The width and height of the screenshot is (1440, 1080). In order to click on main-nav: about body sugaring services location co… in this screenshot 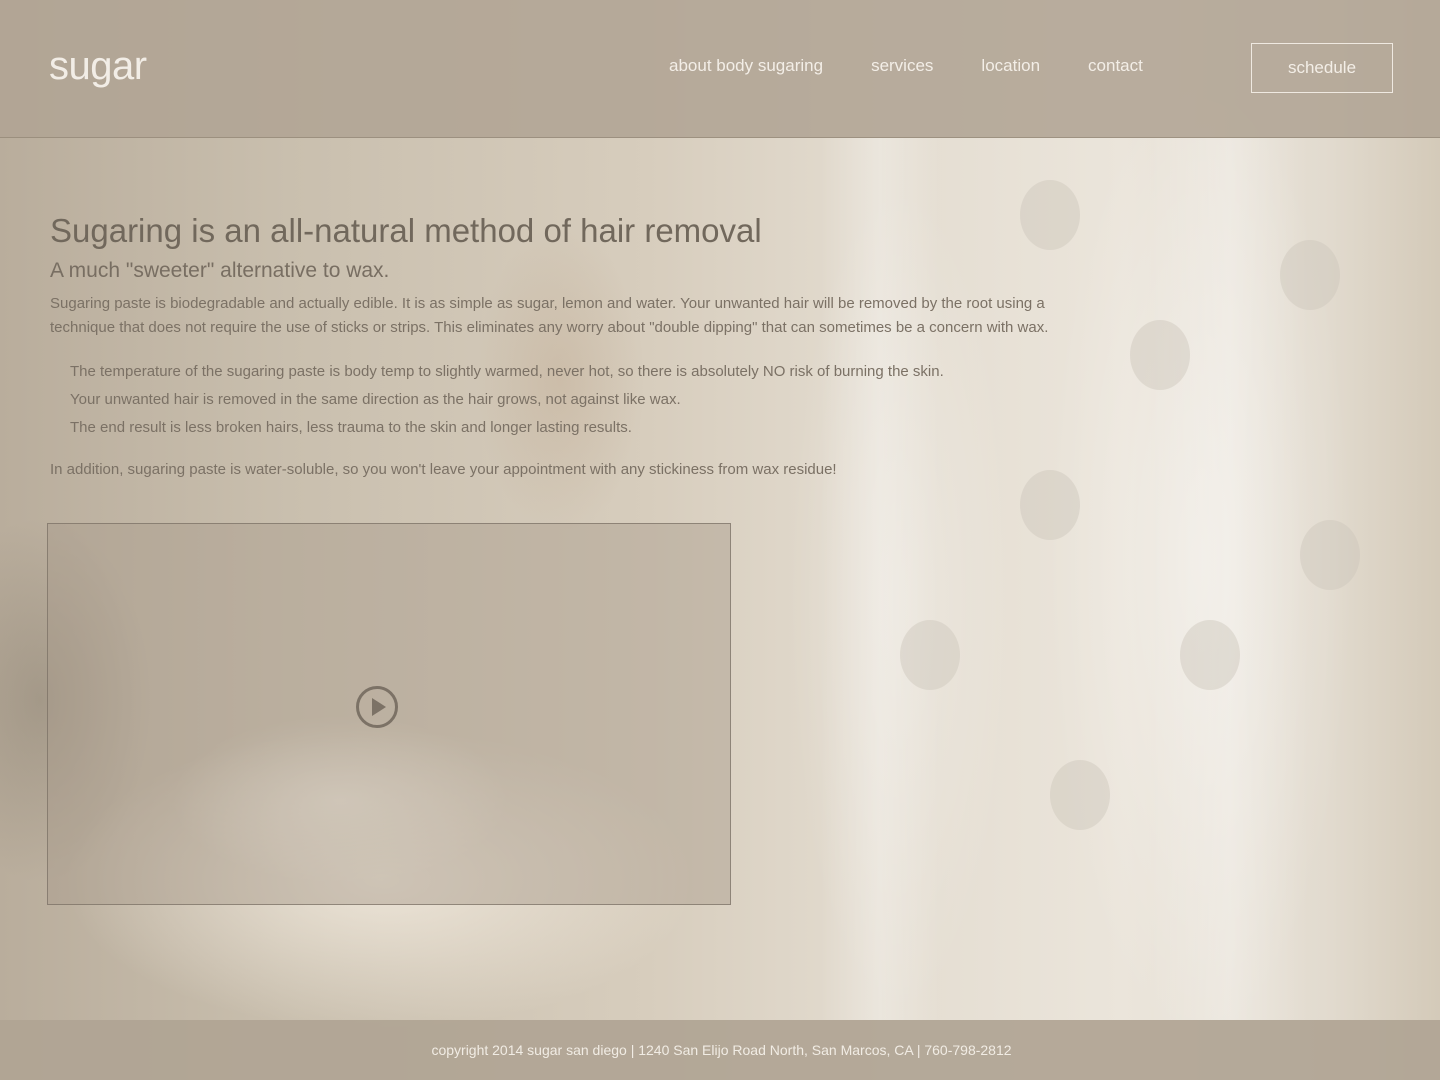, I will do `click(930, 66)`.